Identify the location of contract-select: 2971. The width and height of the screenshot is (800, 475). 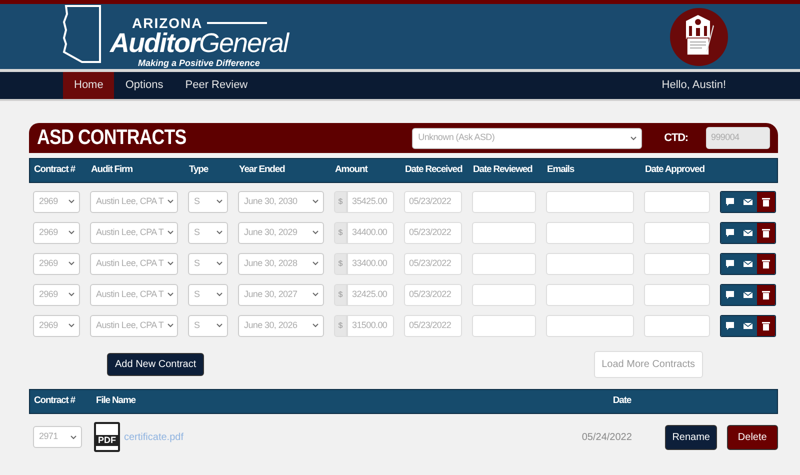
(57, 437).